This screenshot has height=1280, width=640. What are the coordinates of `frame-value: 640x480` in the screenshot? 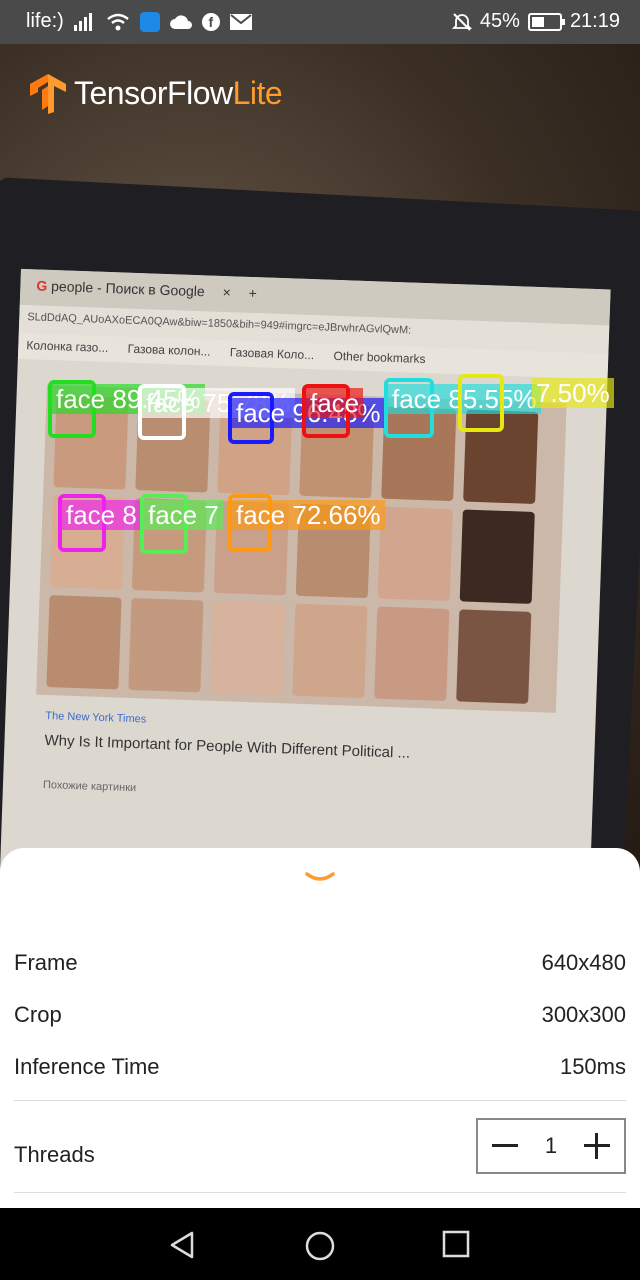 It's located at (583, 962).